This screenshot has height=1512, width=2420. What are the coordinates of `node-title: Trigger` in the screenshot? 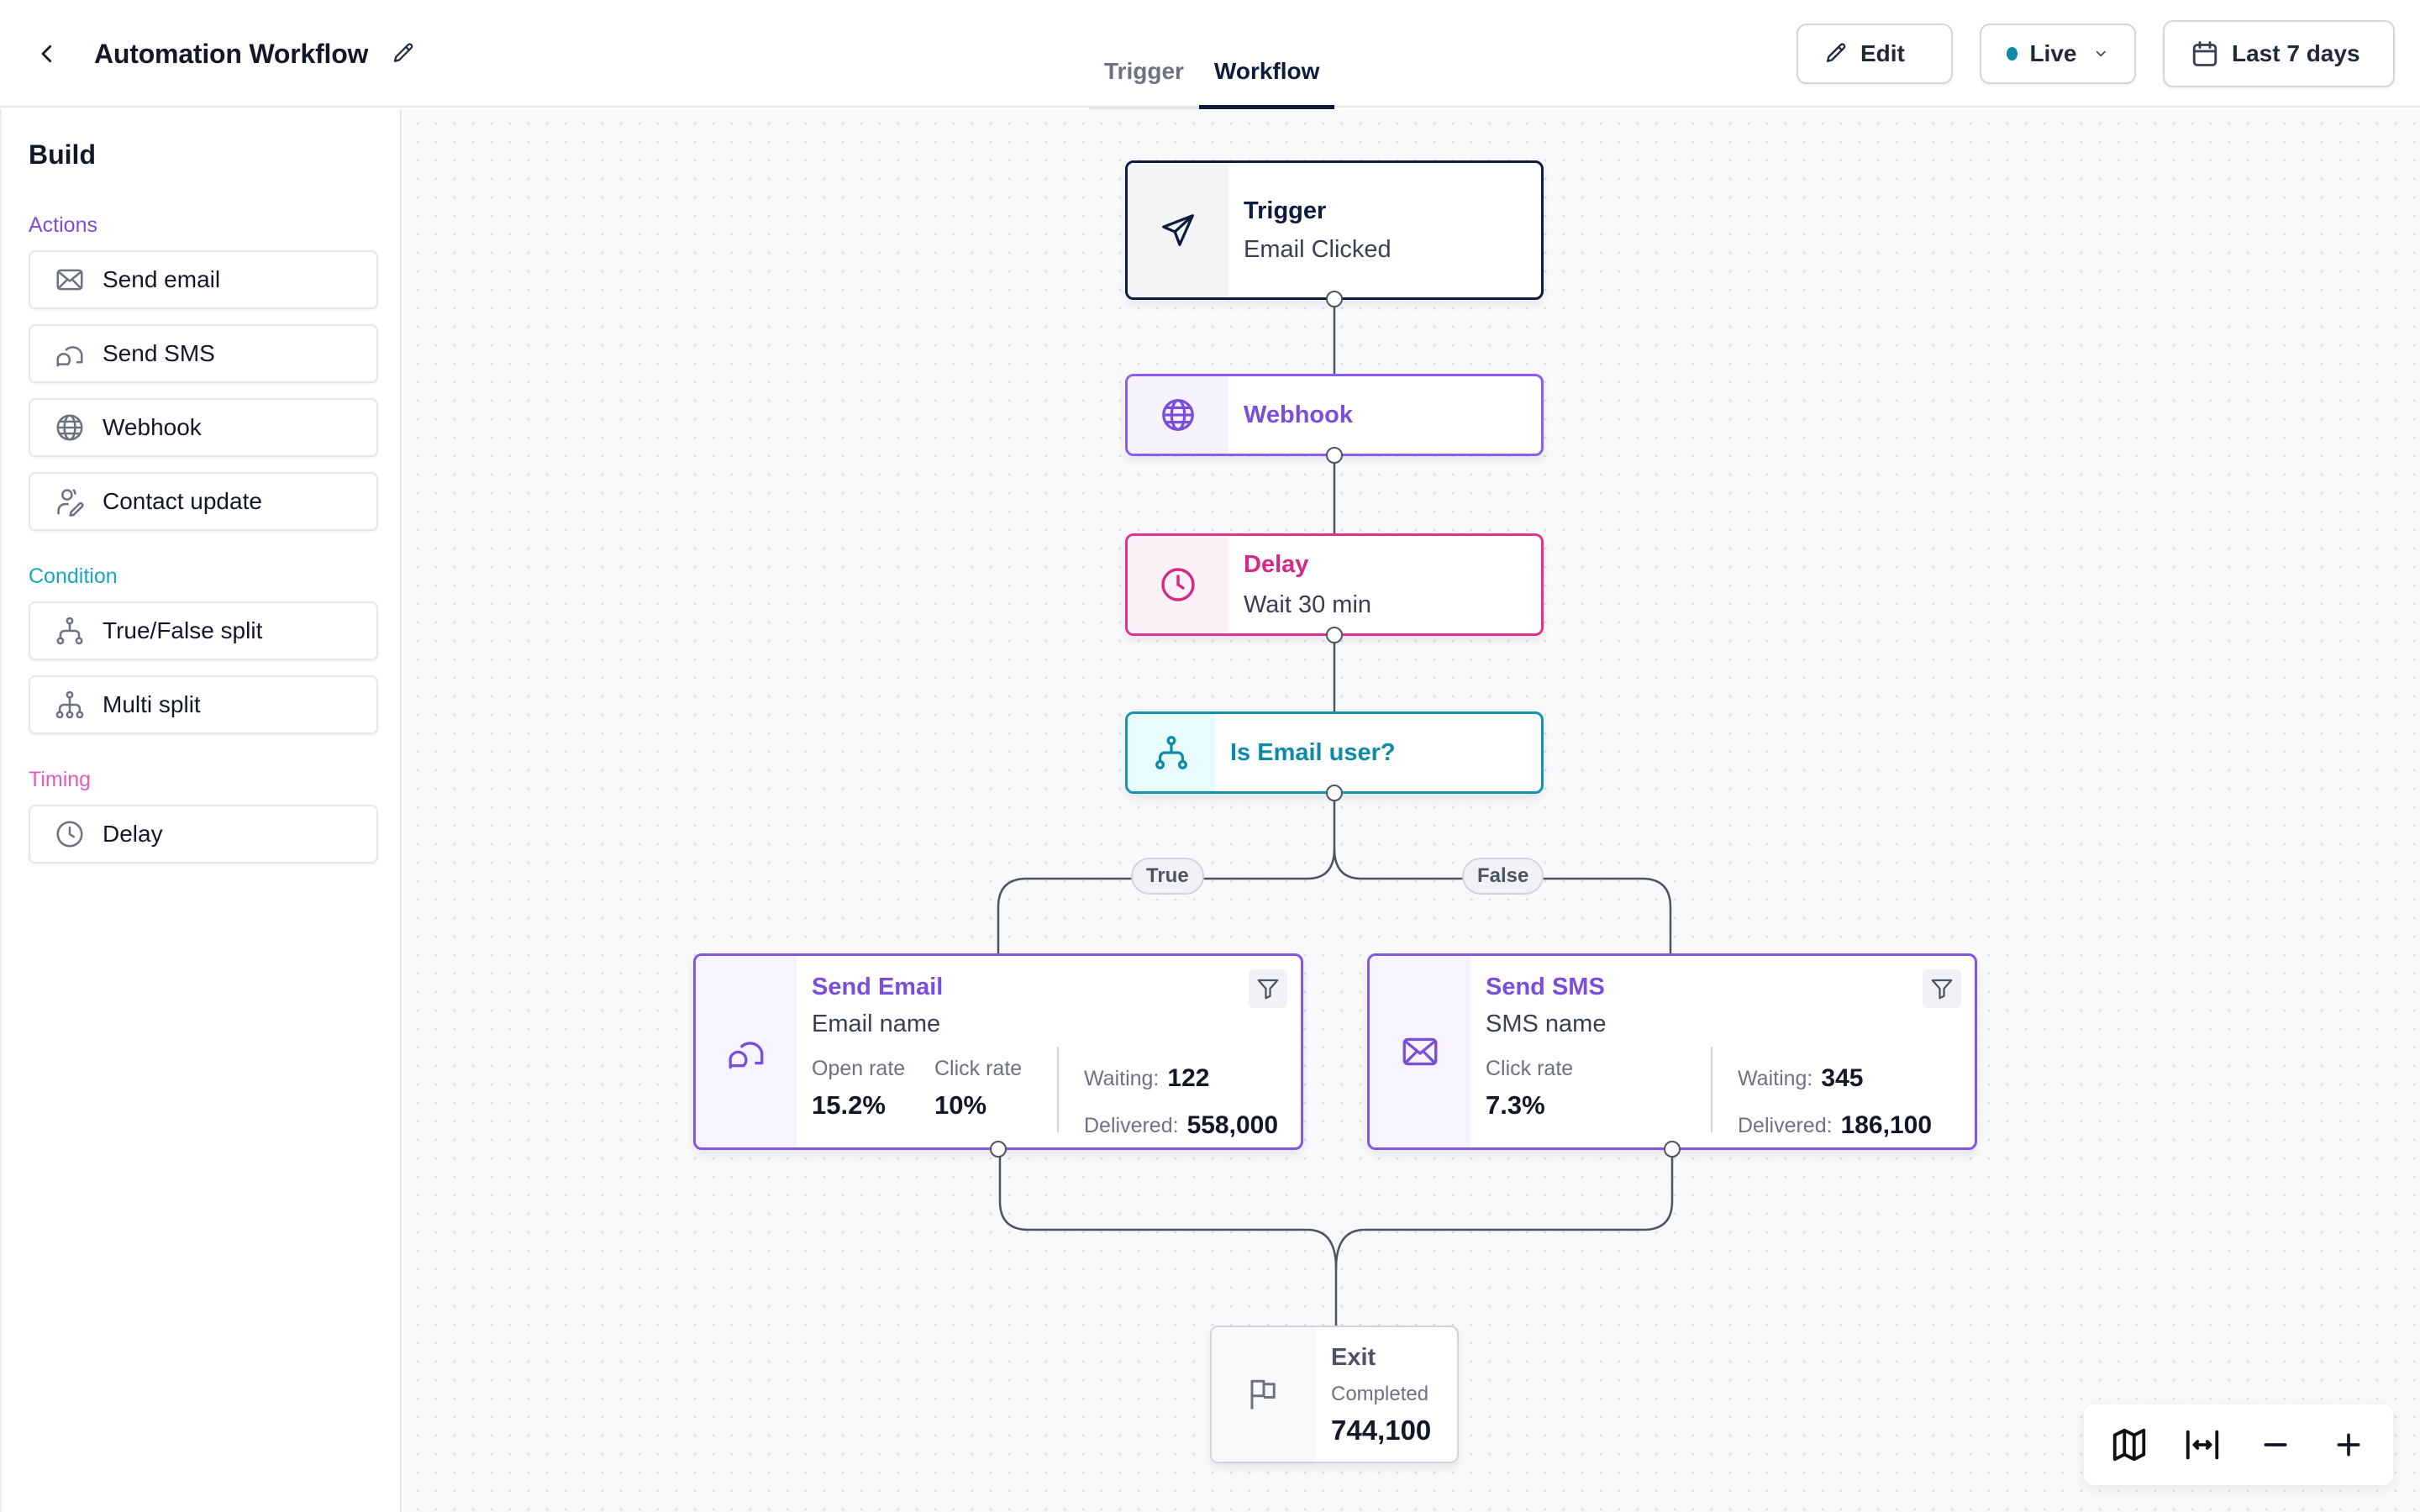 It's located at (1286, 210).